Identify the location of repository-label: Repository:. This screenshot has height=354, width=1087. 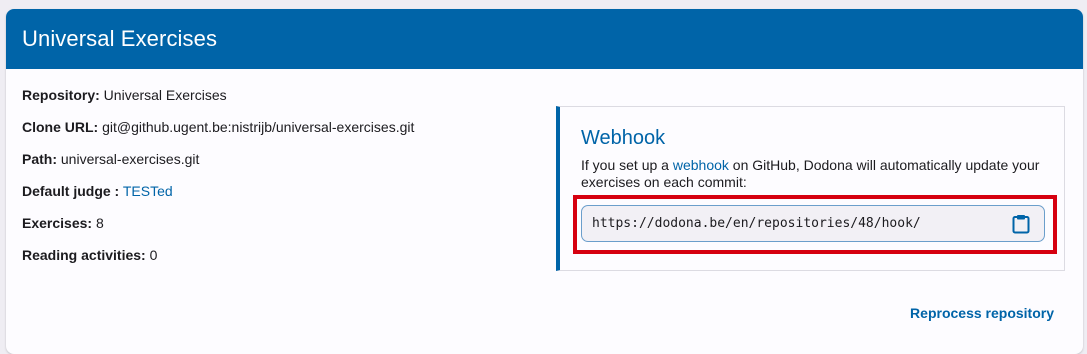
(61, 95).